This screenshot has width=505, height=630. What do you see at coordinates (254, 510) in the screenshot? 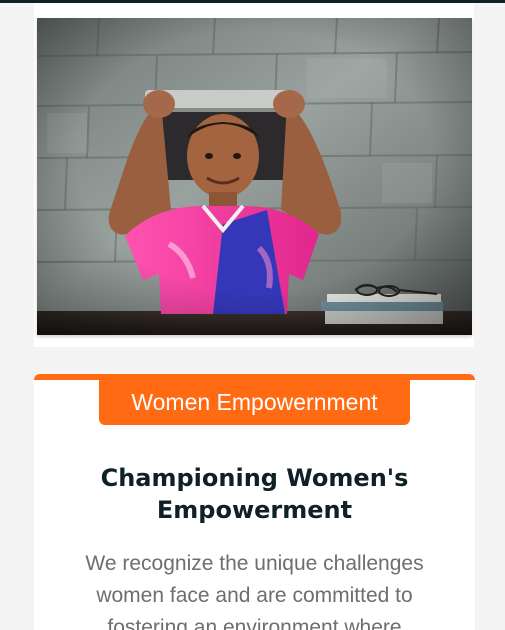
I see `card-title-line-2: Empowerment` at bounding box center [254, 510].